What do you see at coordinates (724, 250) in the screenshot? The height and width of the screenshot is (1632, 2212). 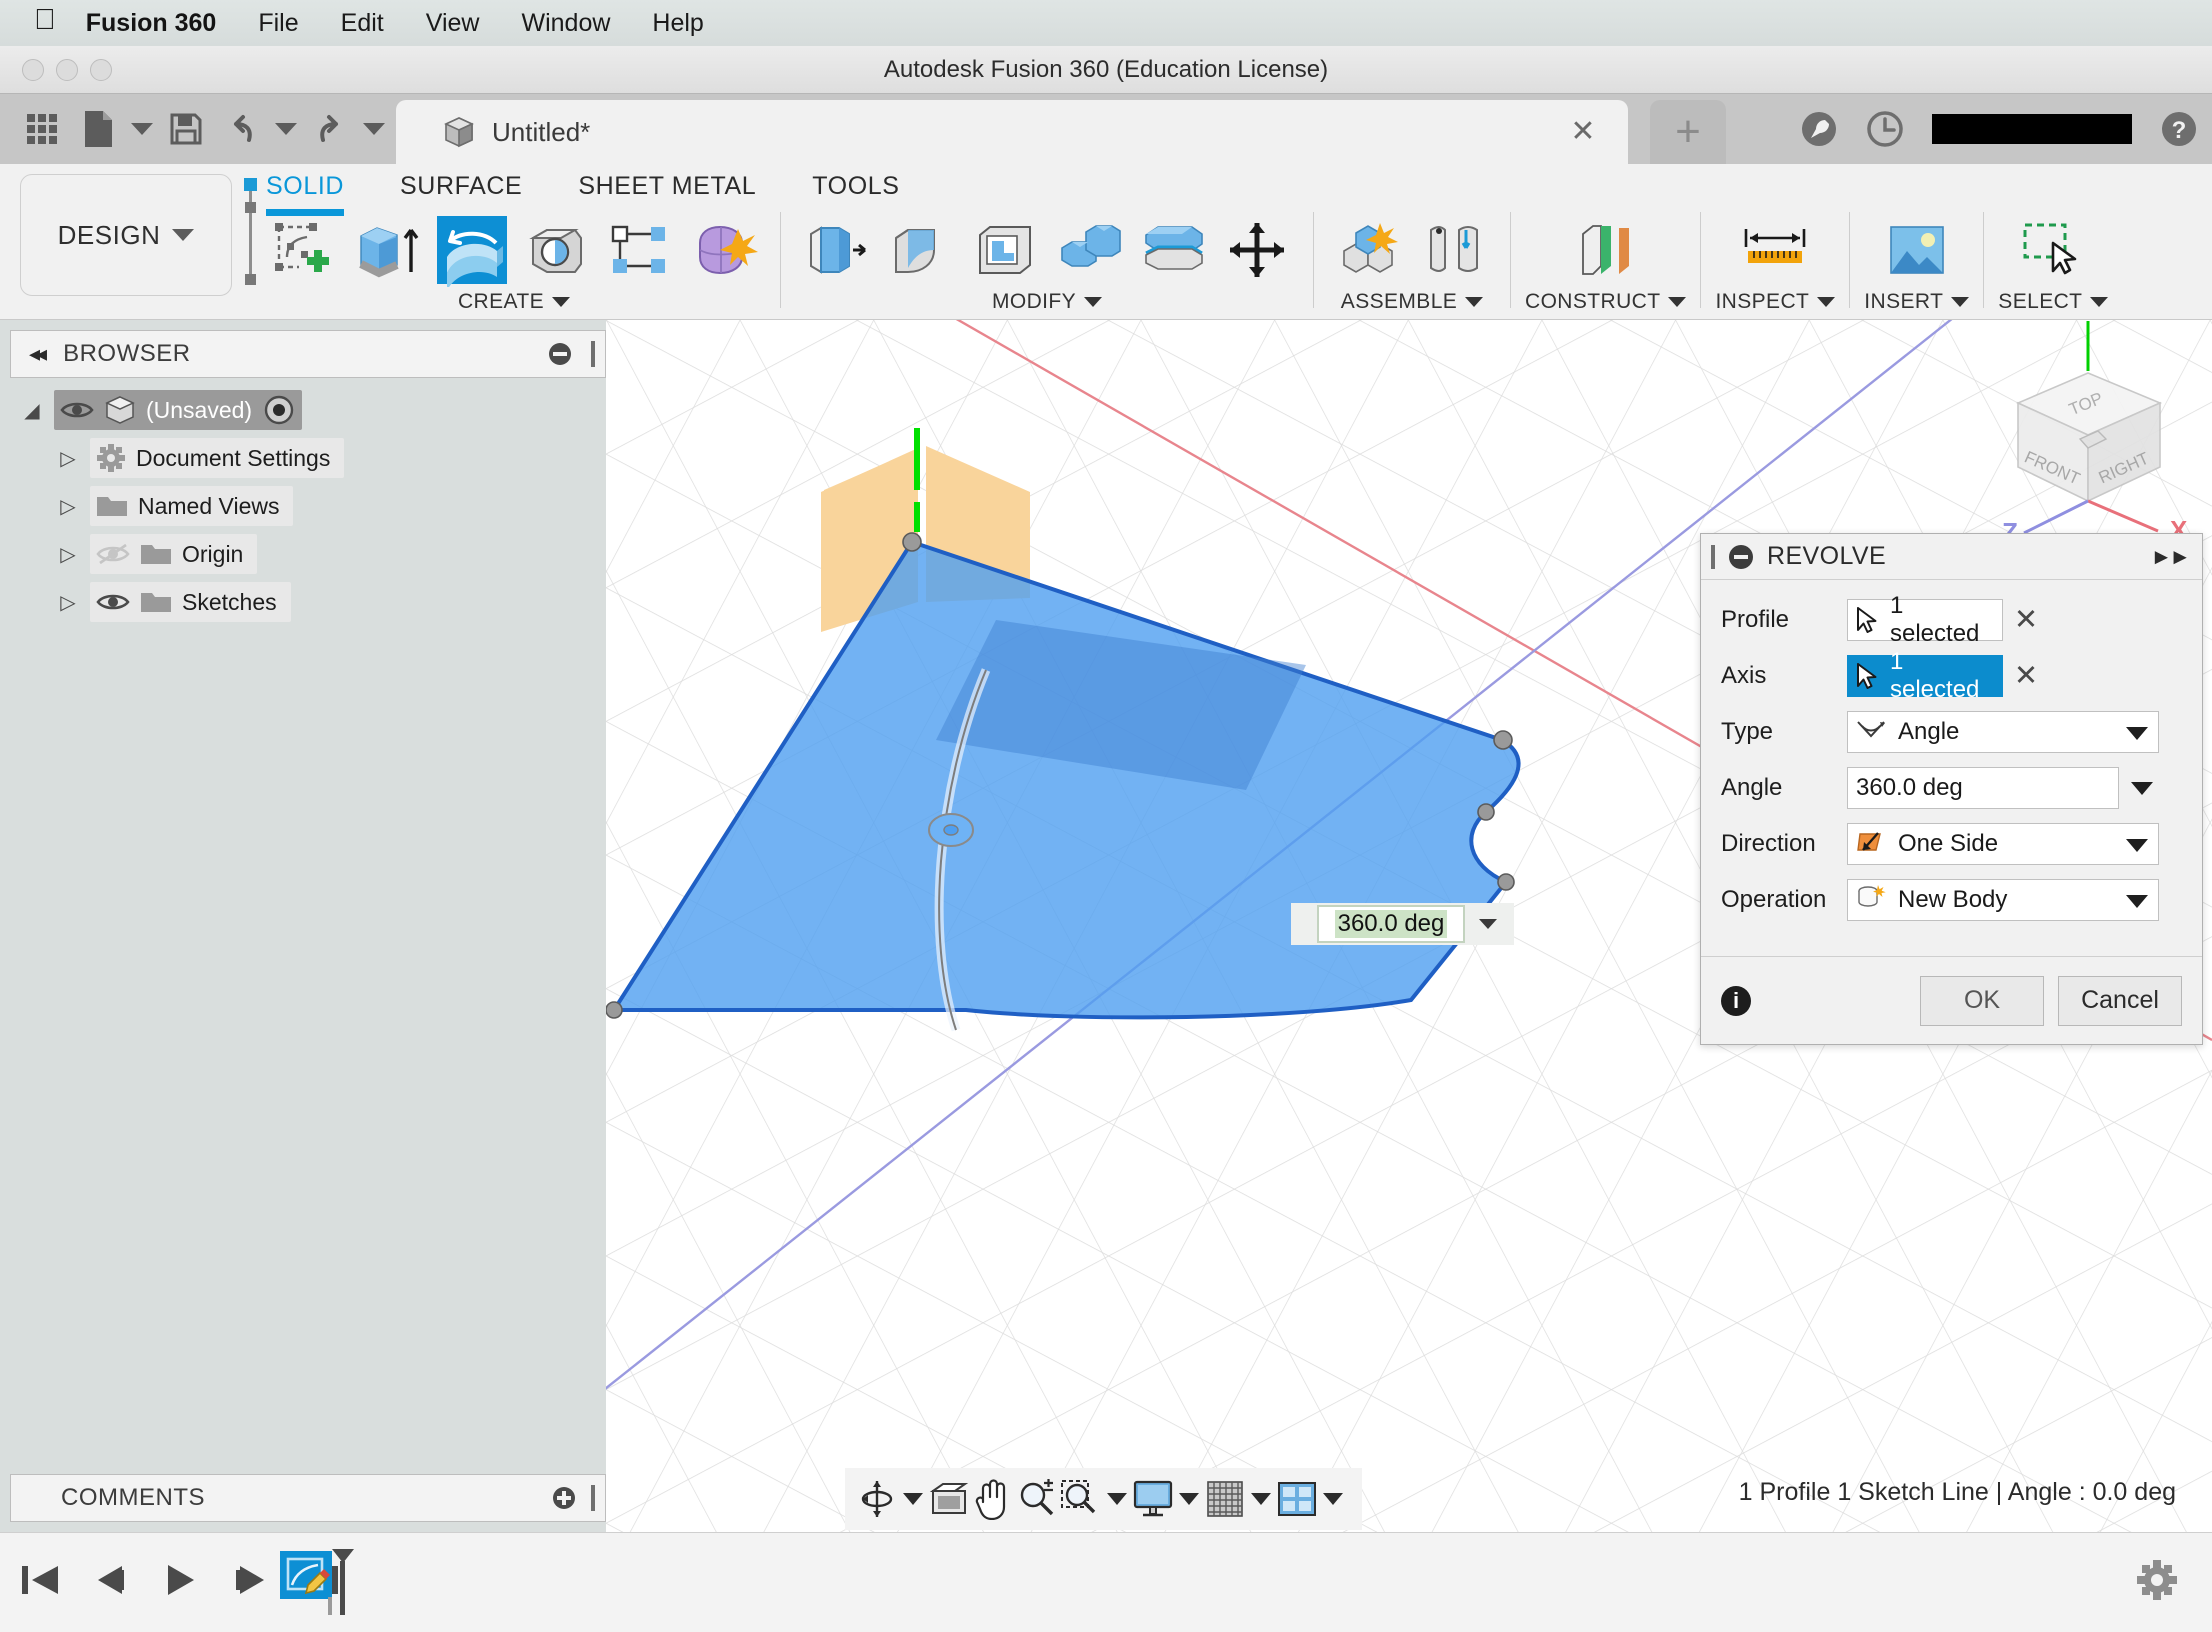 I see `form-icon` at bounding box center [724, 250].